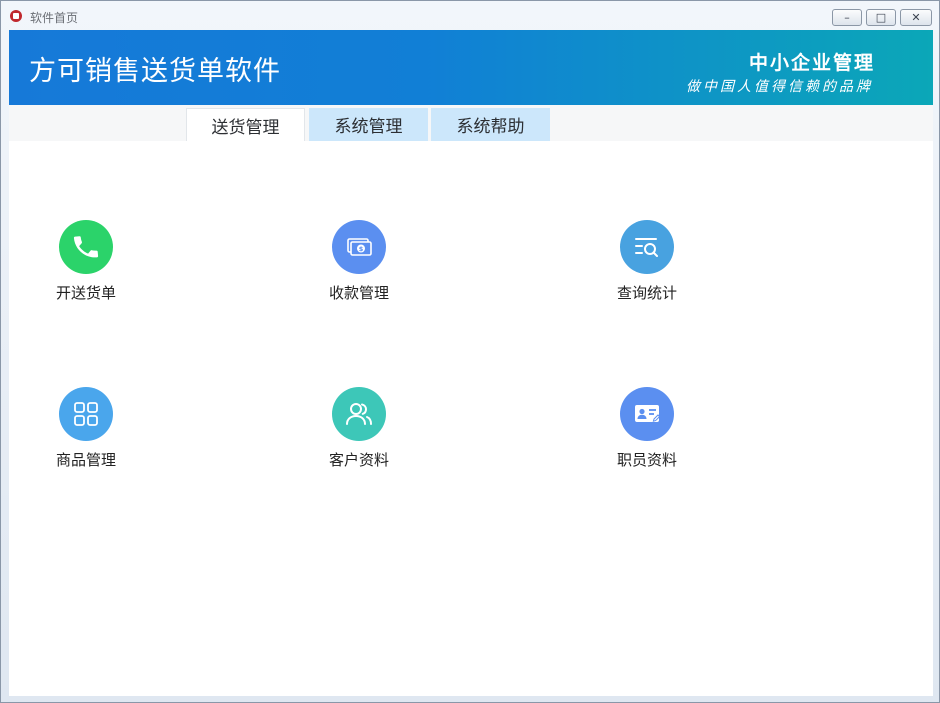 The height and width of the screenshot is (703, 940). I want to click on tile-label: 客户资料, so click(358, 460).